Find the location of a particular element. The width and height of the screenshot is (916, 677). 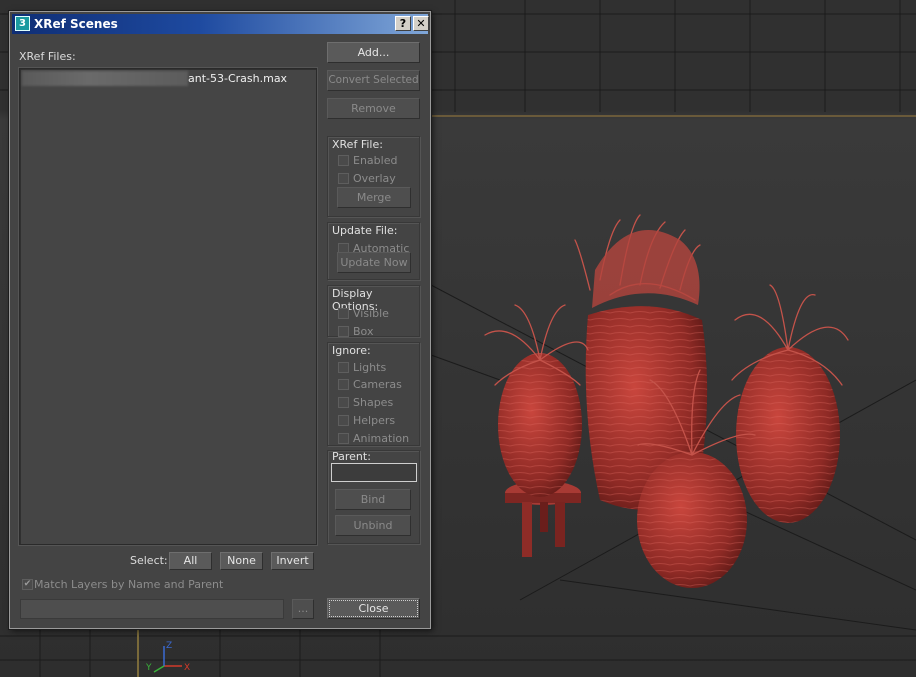

unbind-button: Unbind is located at coordinates (373, 525).